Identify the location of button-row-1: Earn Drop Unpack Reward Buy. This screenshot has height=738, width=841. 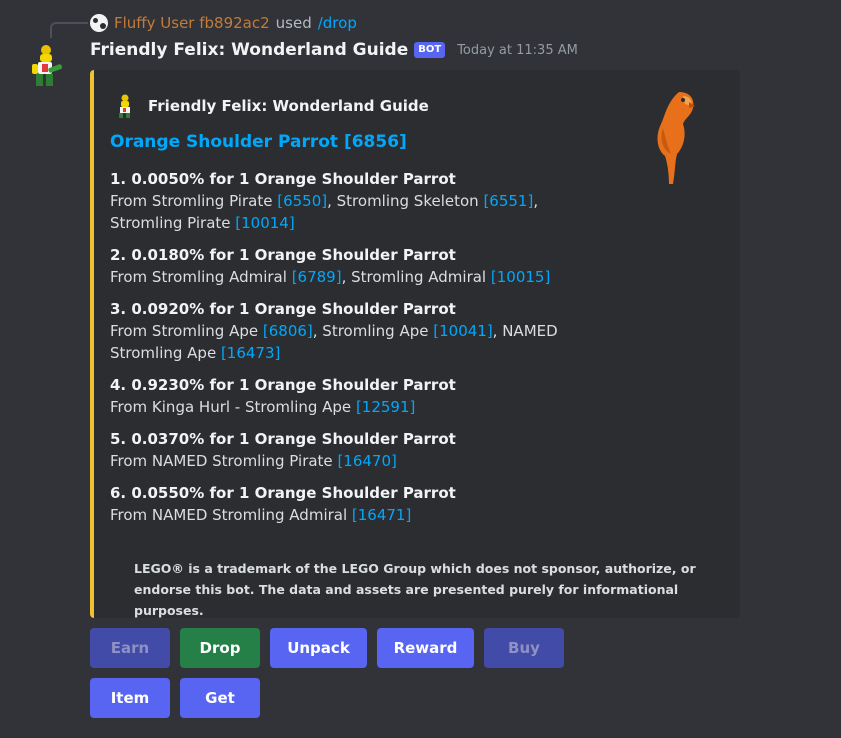
(327, 648).